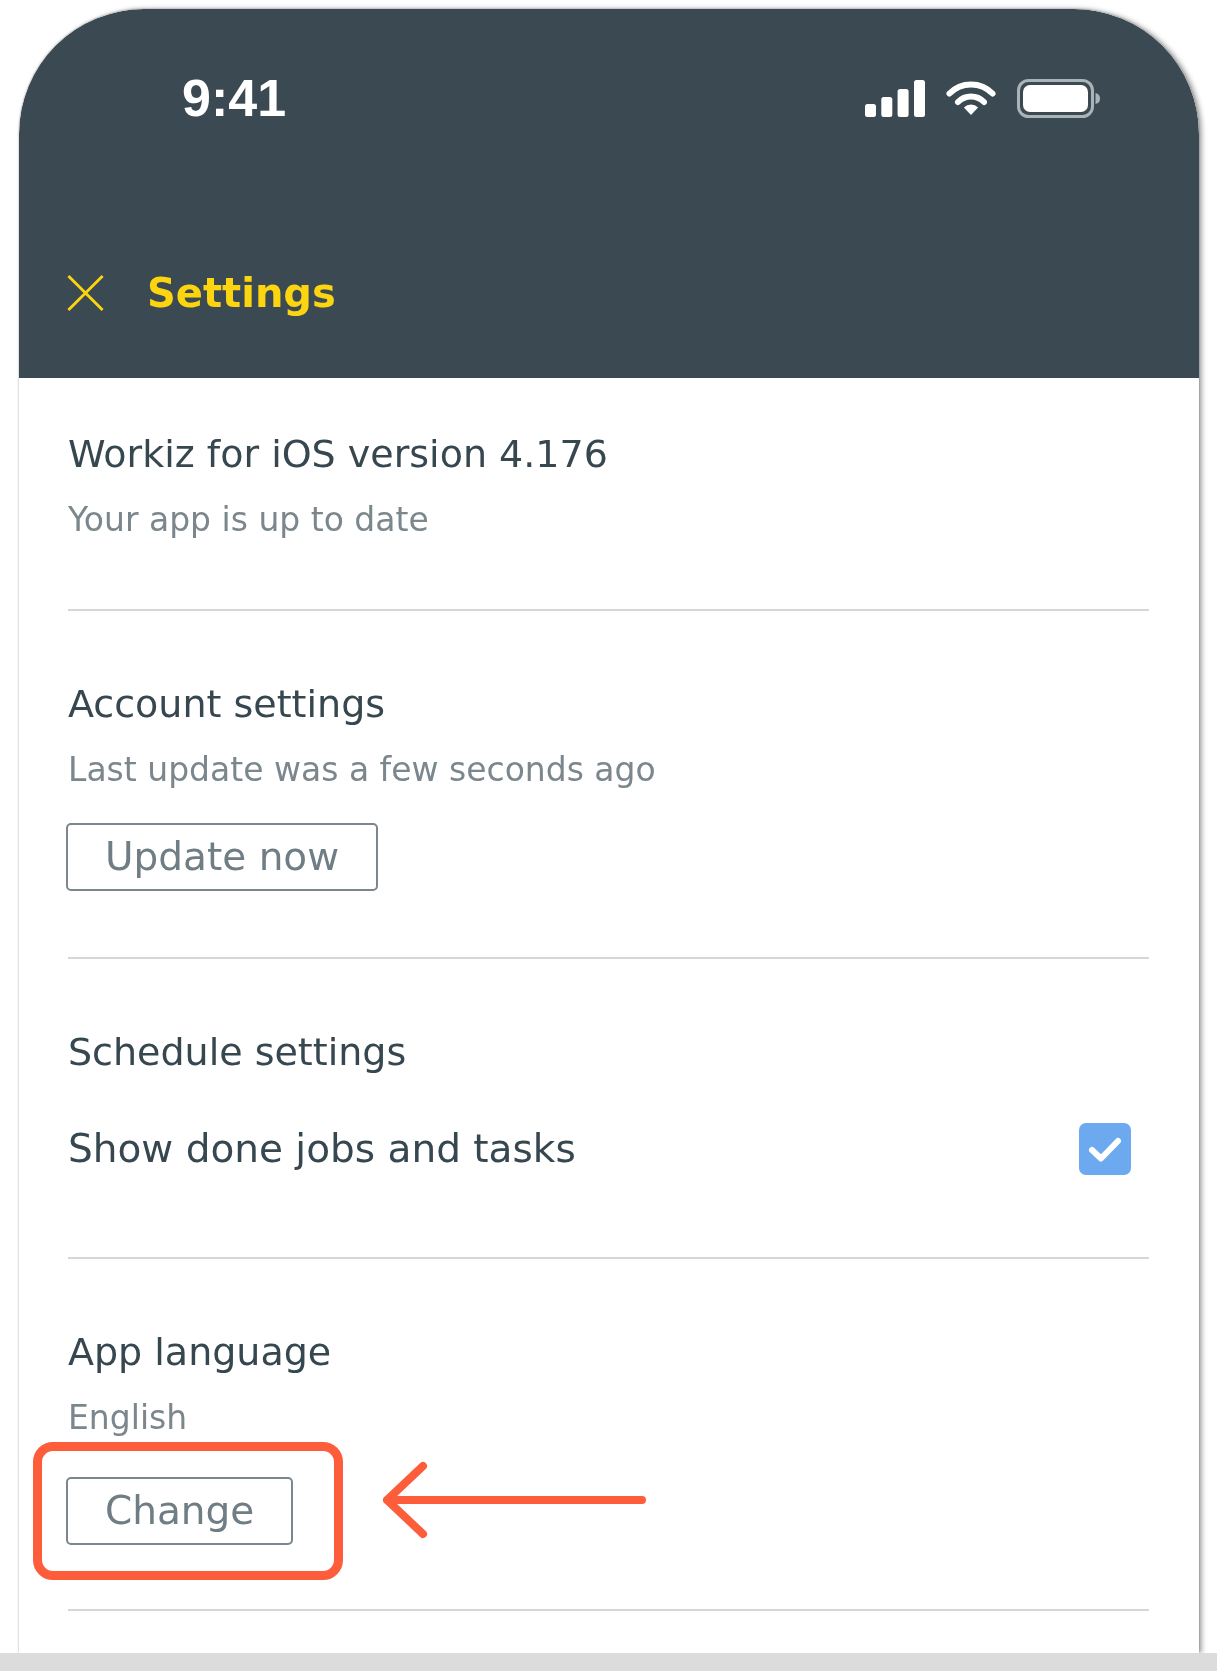 This screenshot has width=1217, height=1671. Describe the element at coordinates (227, 704) in the screenshot. I see `section-title: Account settings` at that location.